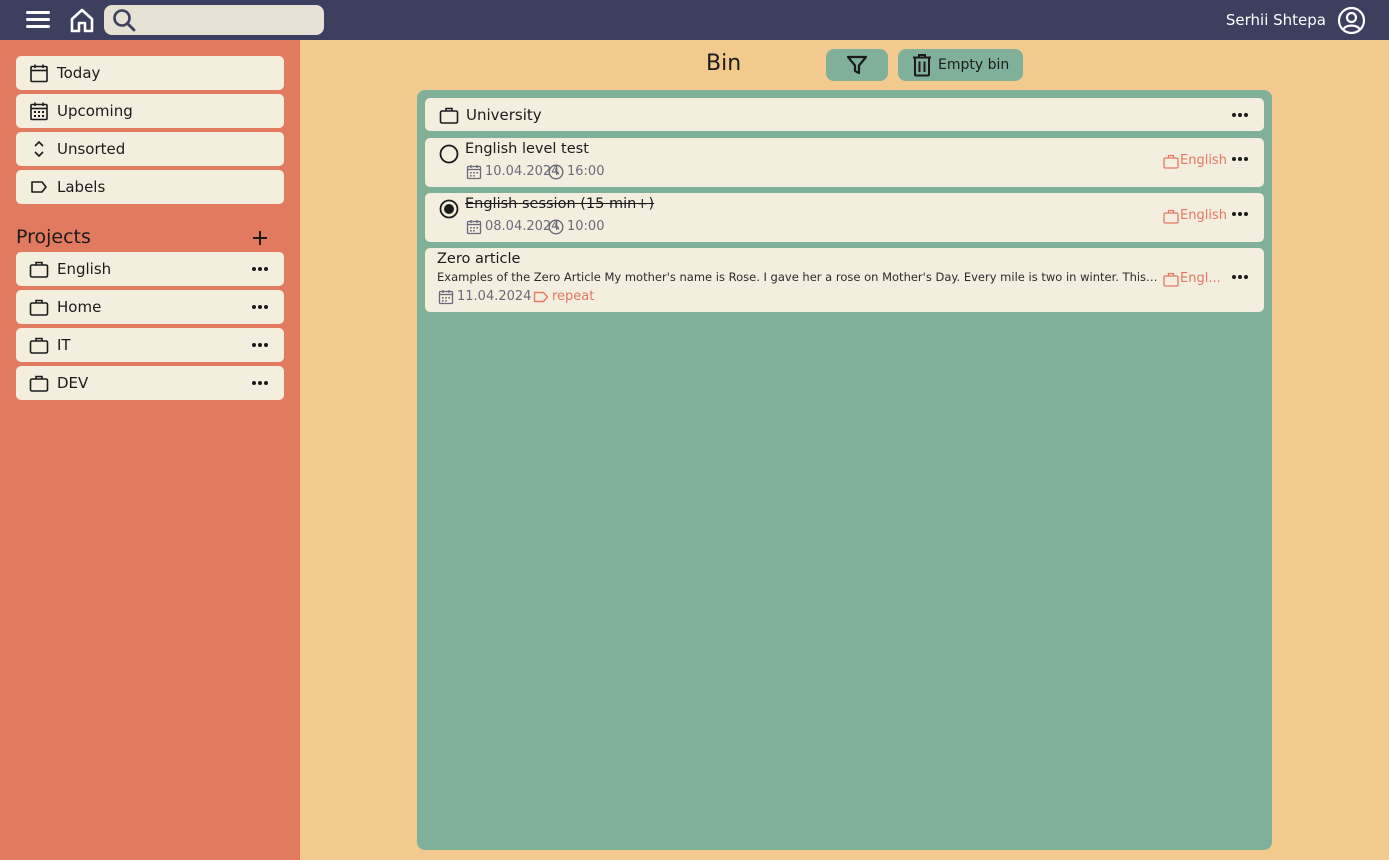  I want to click on task-date-text: 11.04.2024, so click(494, 296).